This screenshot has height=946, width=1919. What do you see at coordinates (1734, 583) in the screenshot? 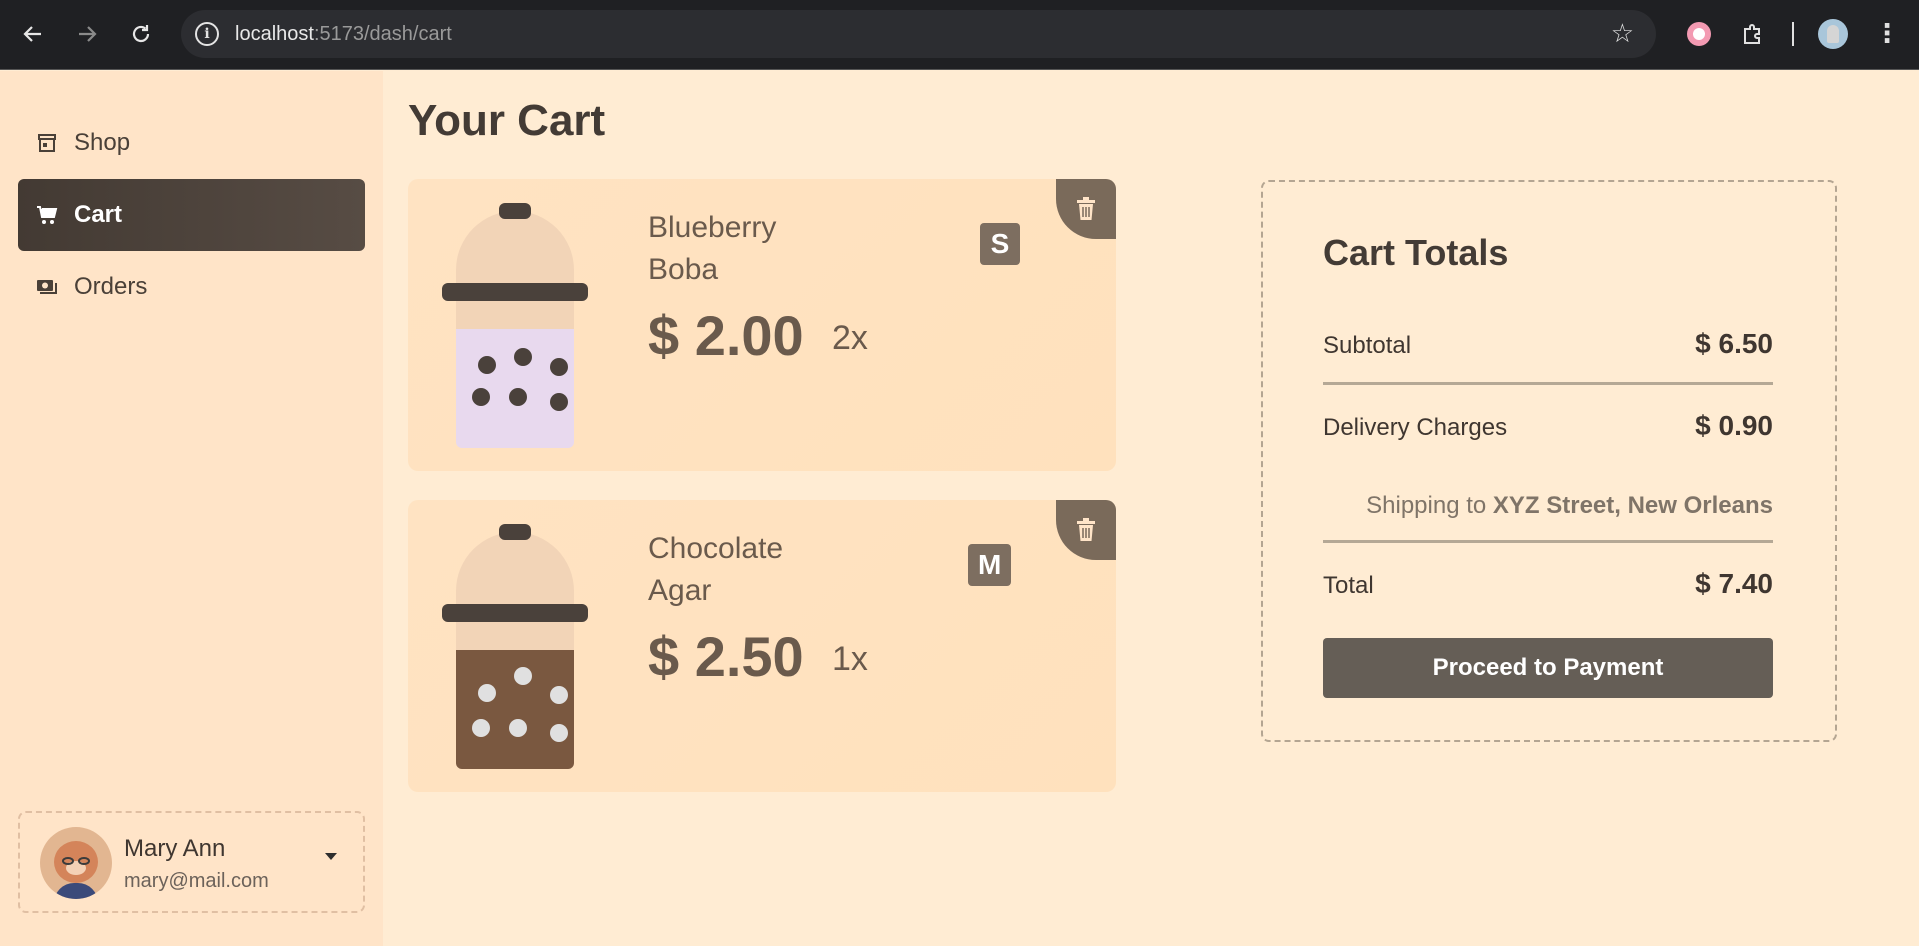
I see `total-value: $ 7.40` at bounding box center [1734, 583].